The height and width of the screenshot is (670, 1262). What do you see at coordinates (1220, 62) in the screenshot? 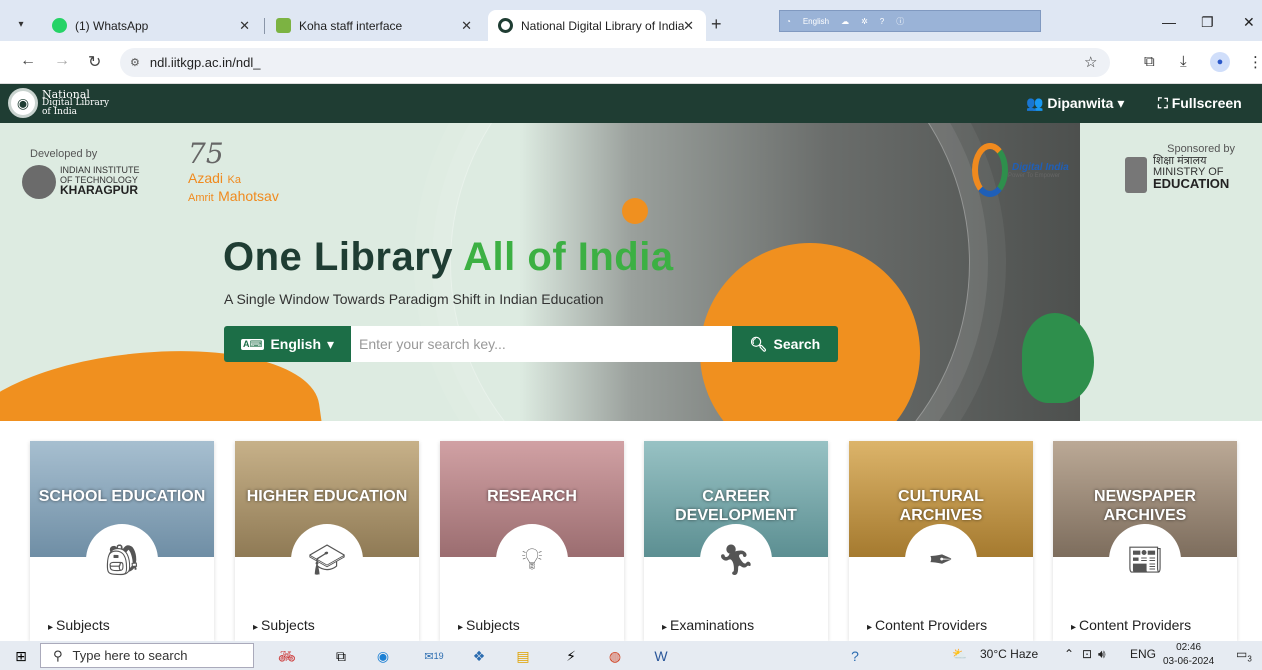
I see `profile-icon: ●` at bounding box center [1220, 62].